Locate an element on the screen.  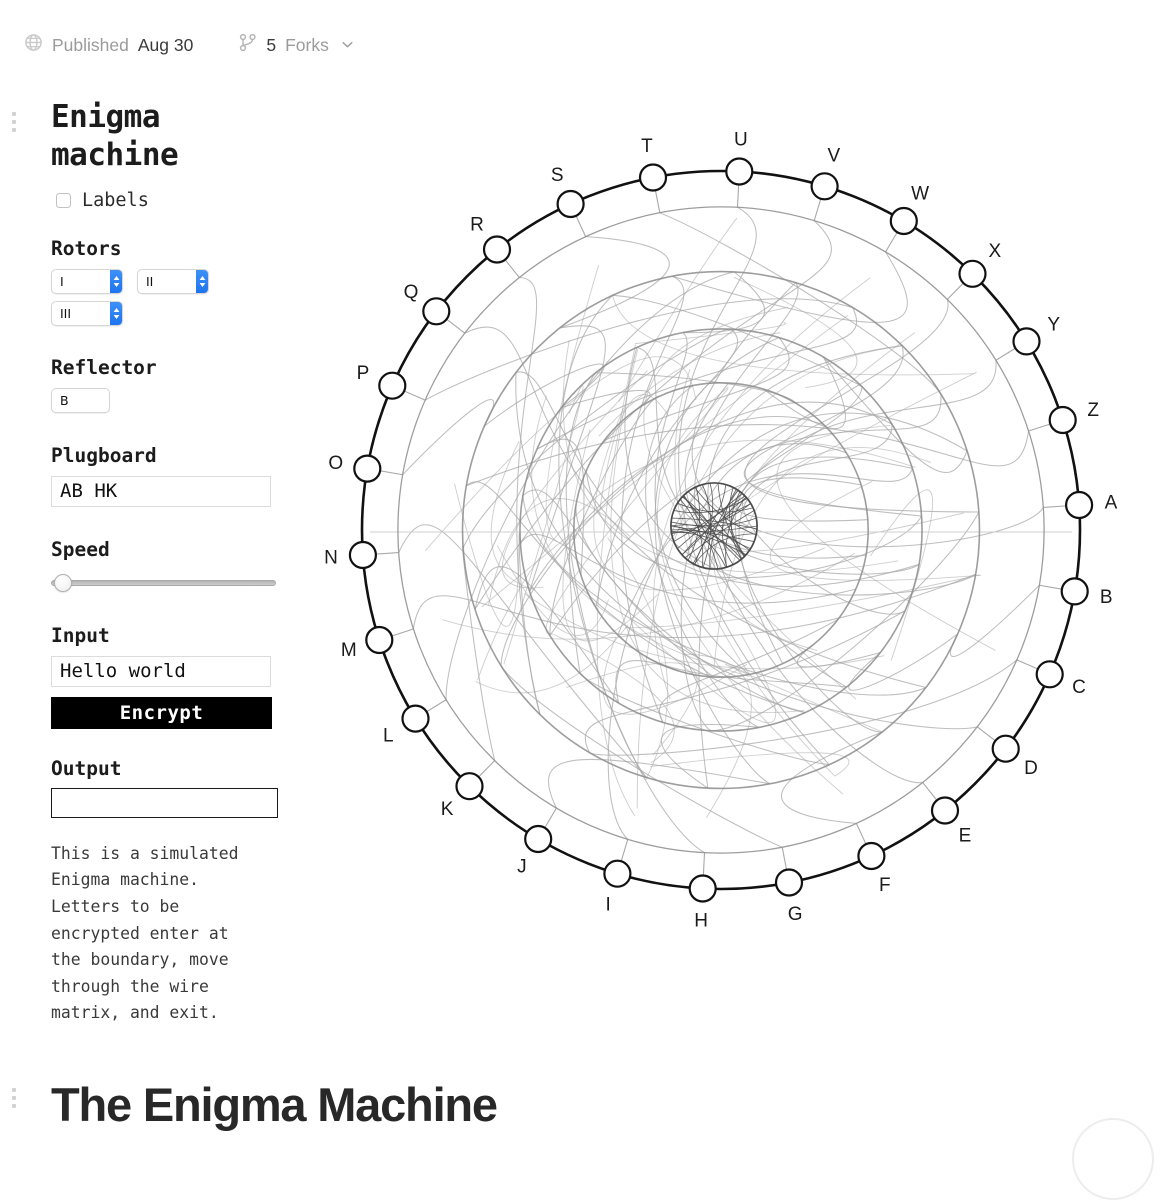
letter-label-Z: Z is located at coordinates (1093, 410).